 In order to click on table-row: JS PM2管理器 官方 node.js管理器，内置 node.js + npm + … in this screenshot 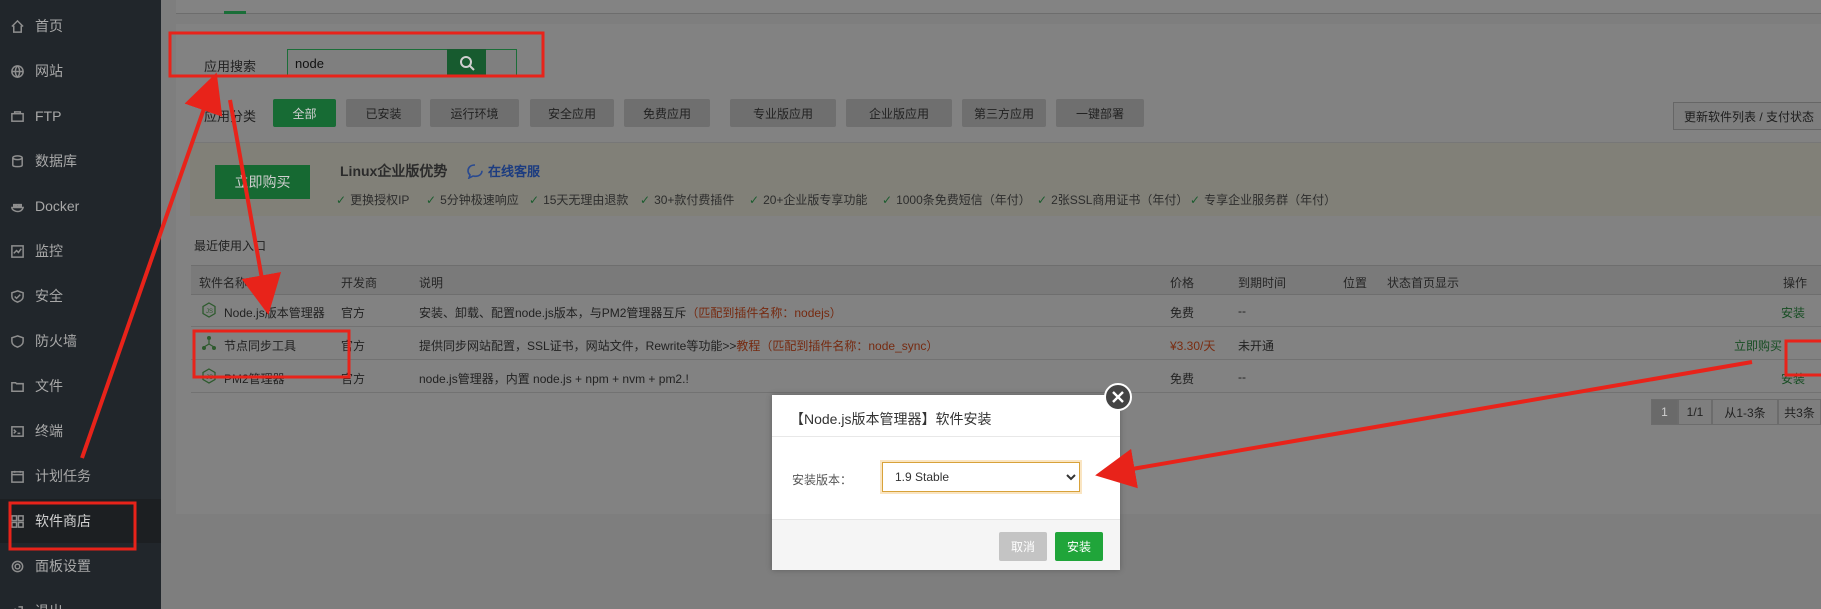, I will do `click(1006, 377)`.